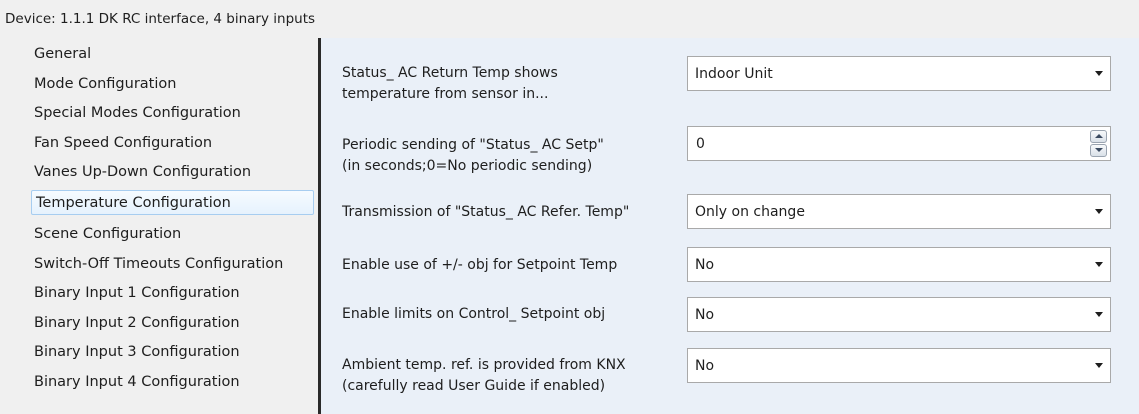  I want to click on plus-minus-label: Enable use of +/- obj for Setpoint Temp, so click(480, 265).